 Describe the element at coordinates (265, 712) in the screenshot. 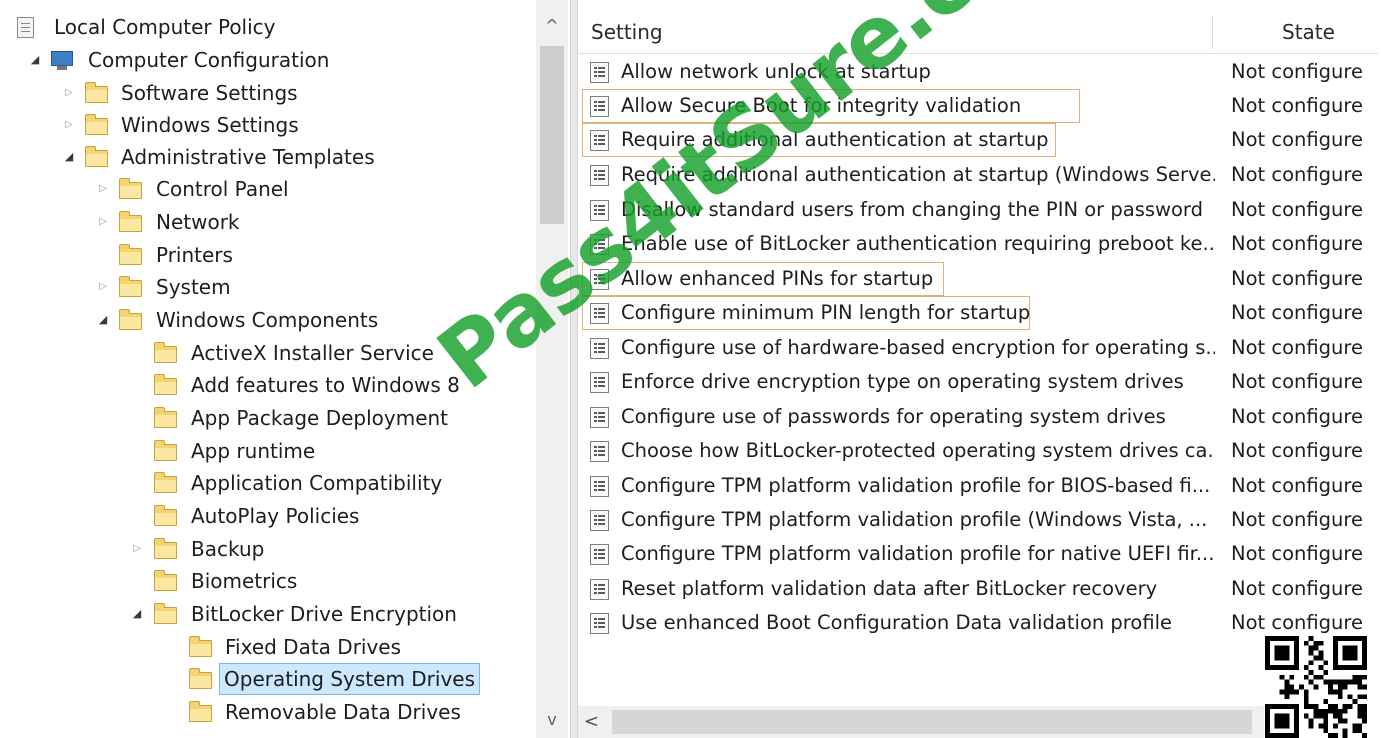

I see `tree-item-removable-data-drives: Removable Data Drives` at that location.